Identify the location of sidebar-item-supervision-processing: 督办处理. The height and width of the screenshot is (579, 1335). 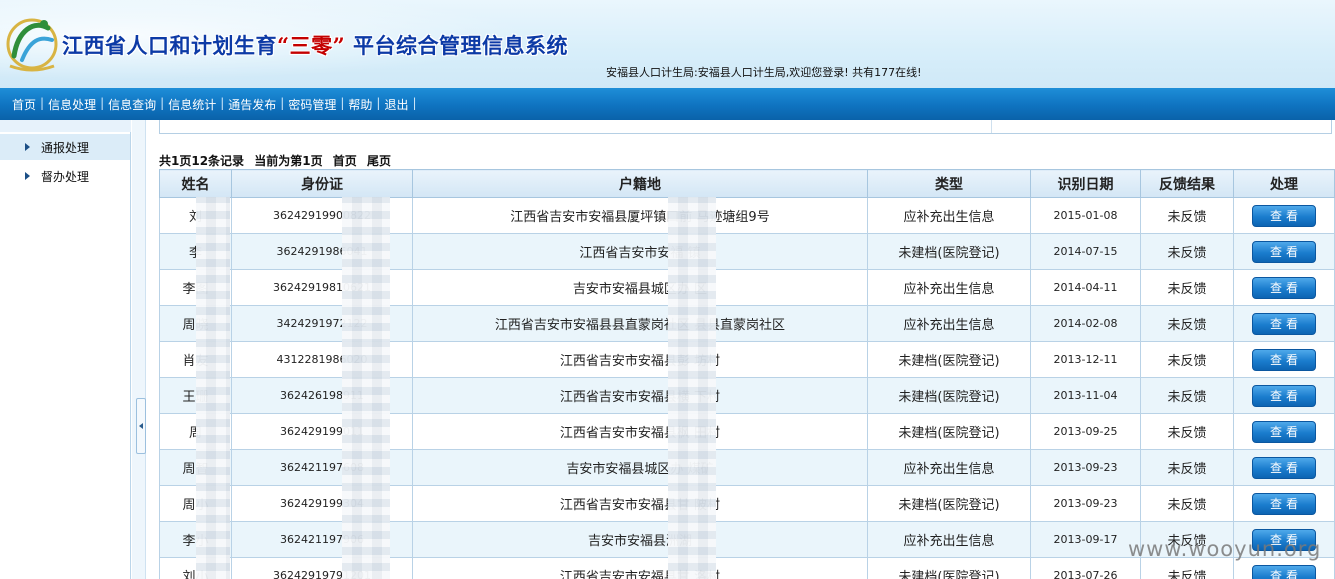
(65, 176).